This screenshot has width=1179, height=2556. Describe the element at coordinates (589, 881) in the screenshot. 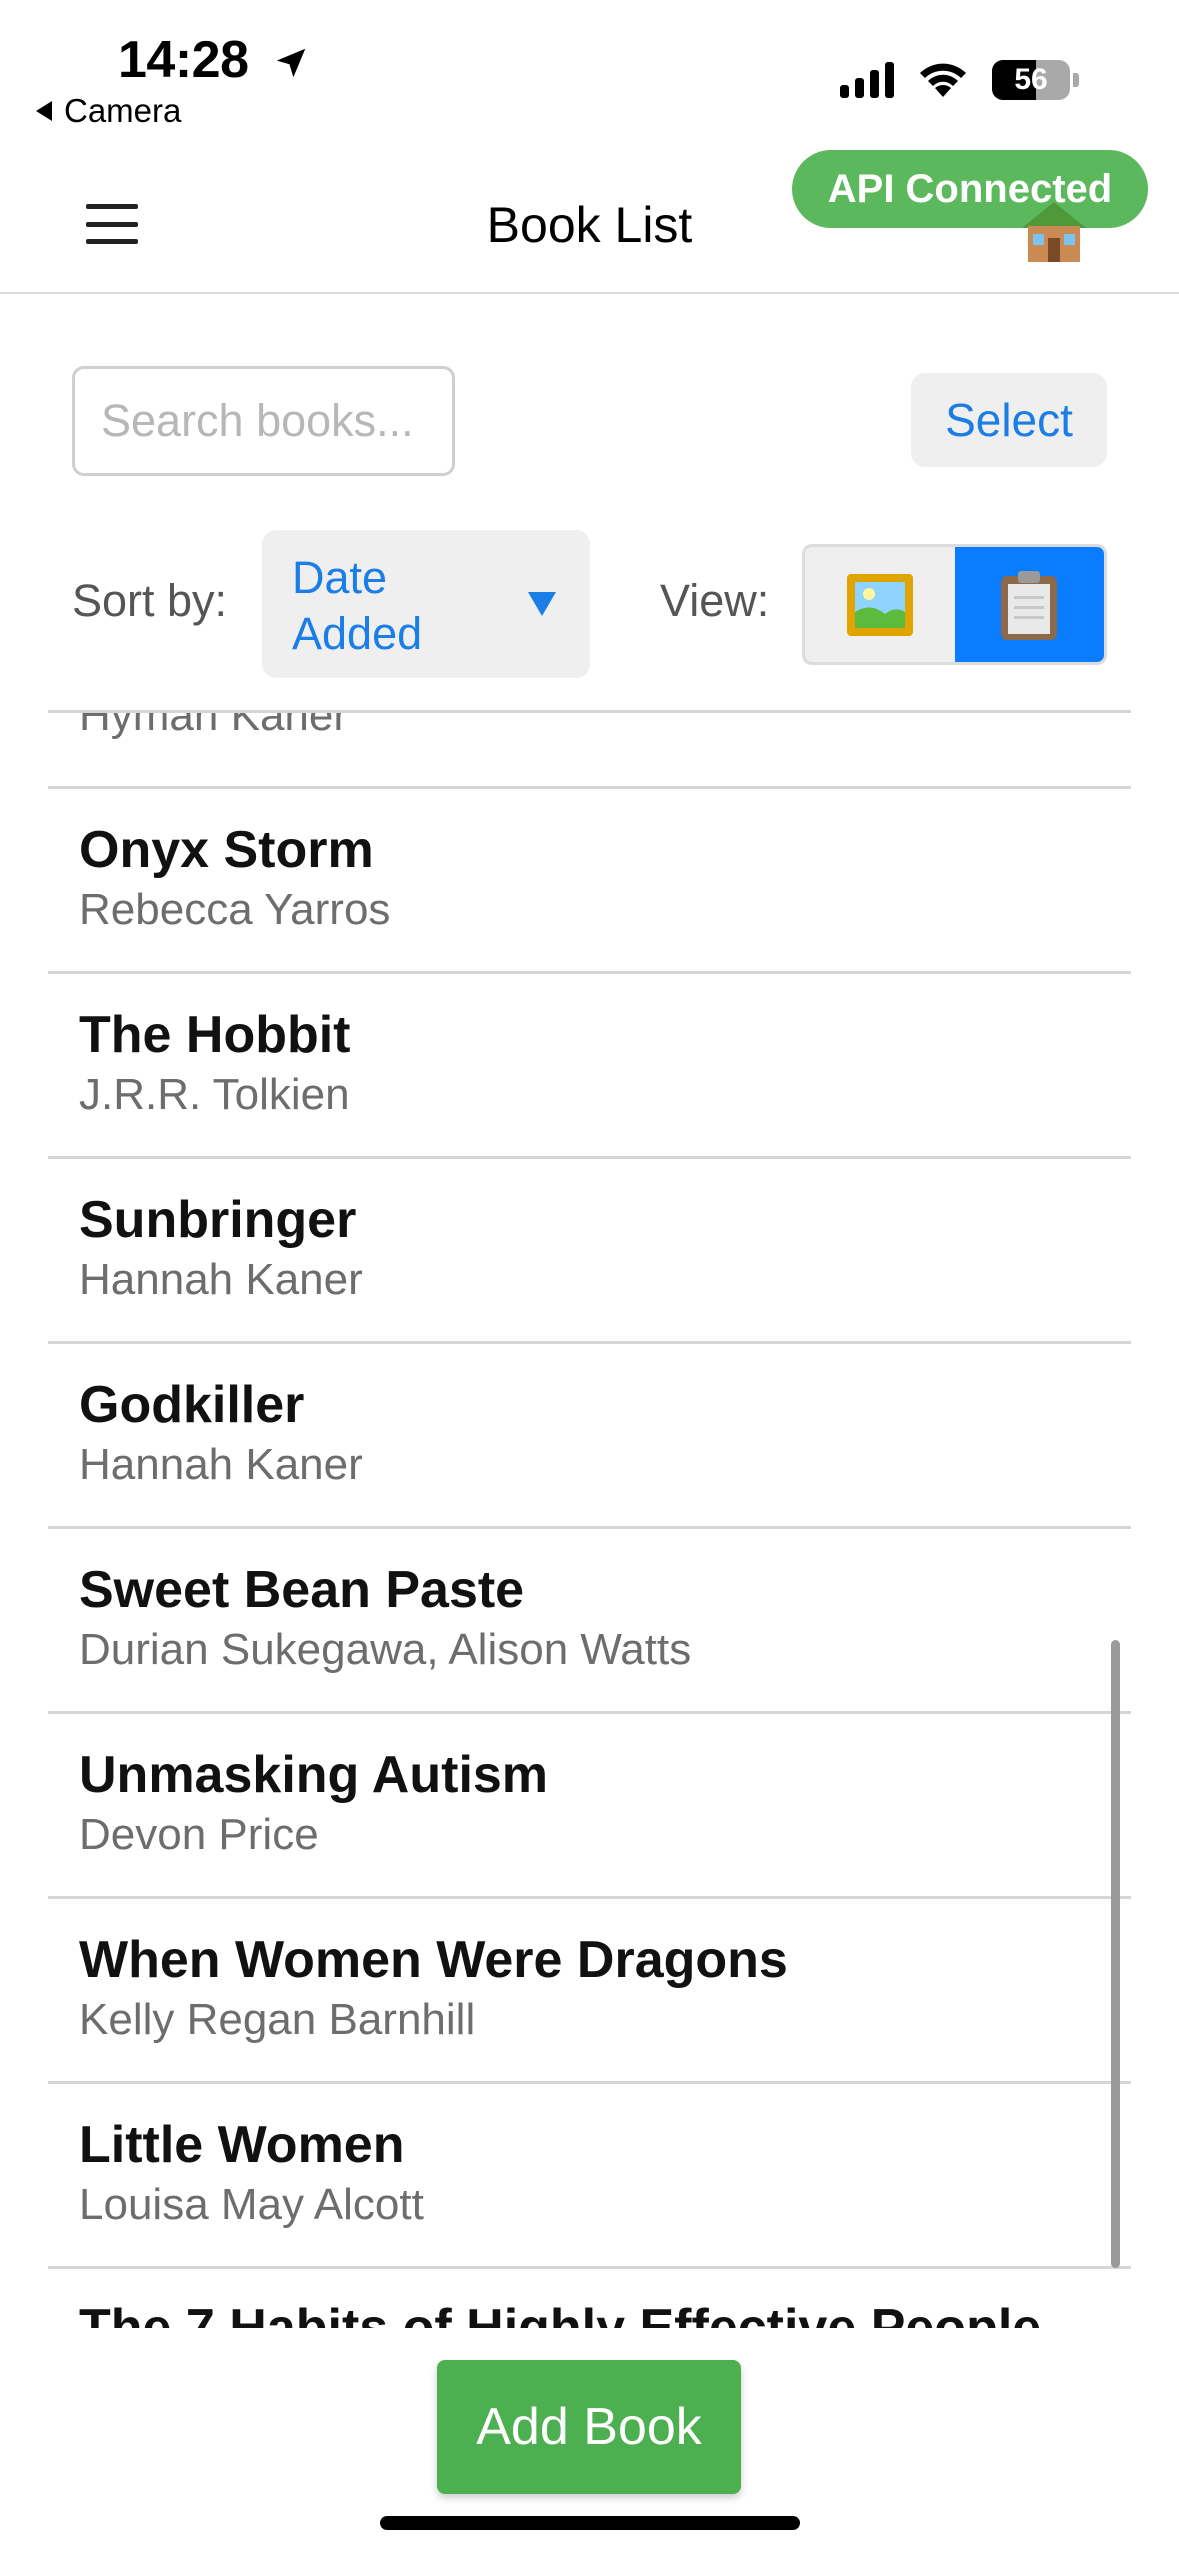

I see `book-row: Onyx Storm Rebecca Yarros` at that location.